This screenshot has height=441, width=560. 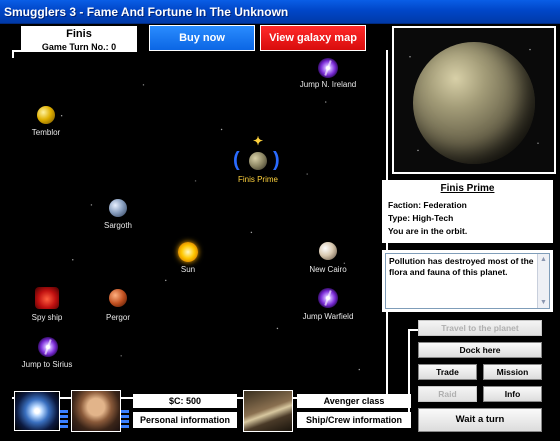 I want to click on body-label: Spy ship, so click(x=47, y=317).